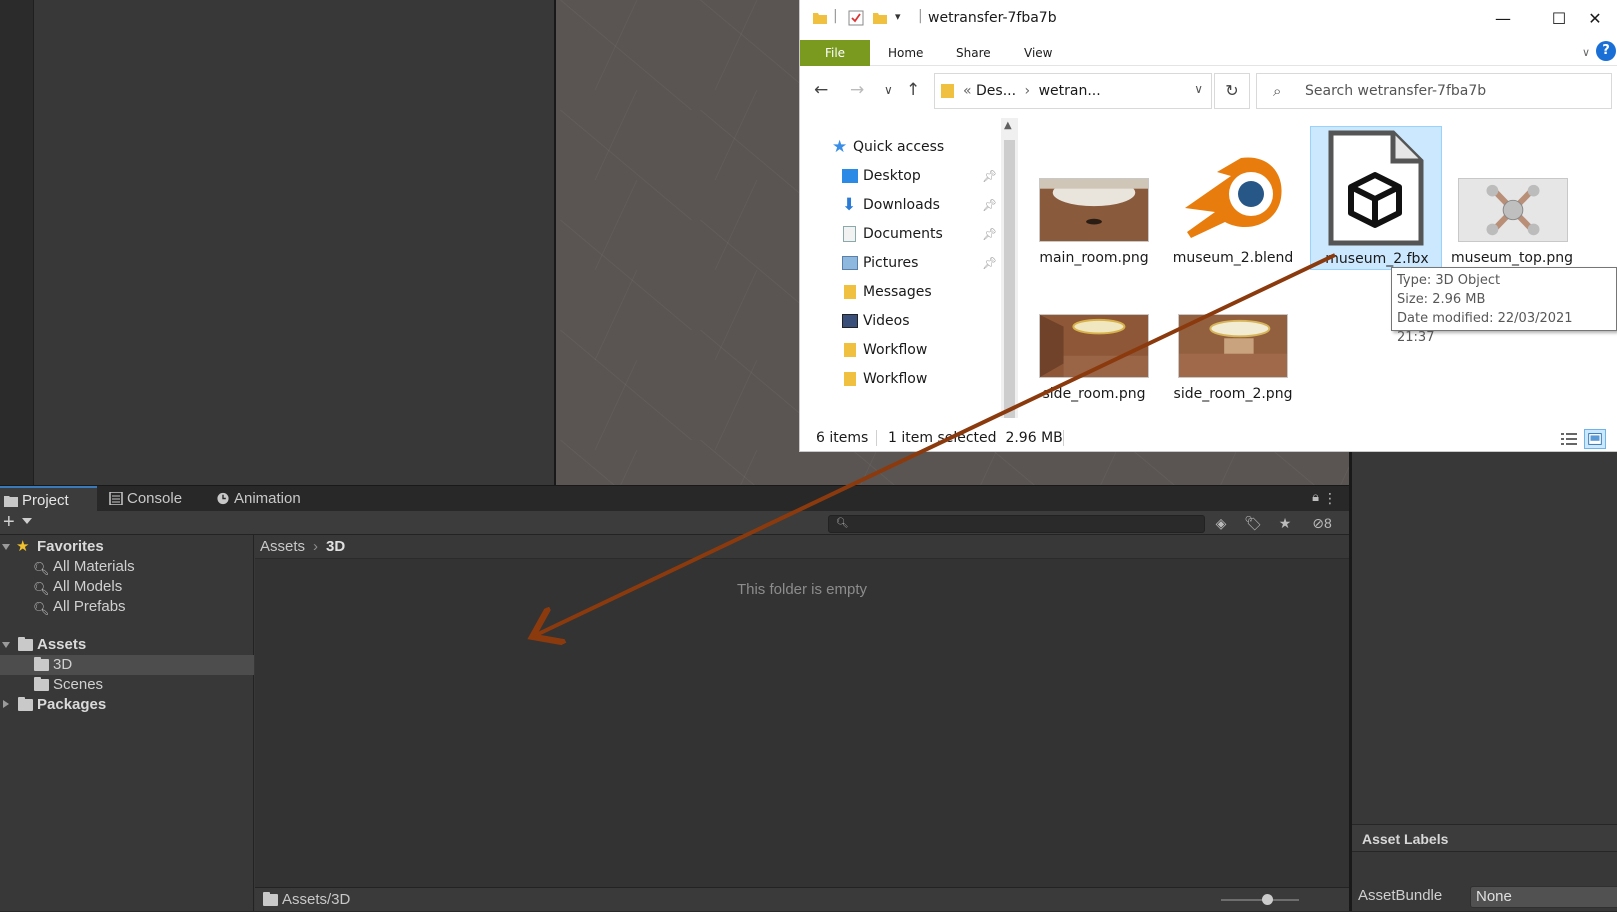 This screenshot has height=912, width=1617. I want to click on hidden-packages-toggle: ⊘8, so click(1322, 523).